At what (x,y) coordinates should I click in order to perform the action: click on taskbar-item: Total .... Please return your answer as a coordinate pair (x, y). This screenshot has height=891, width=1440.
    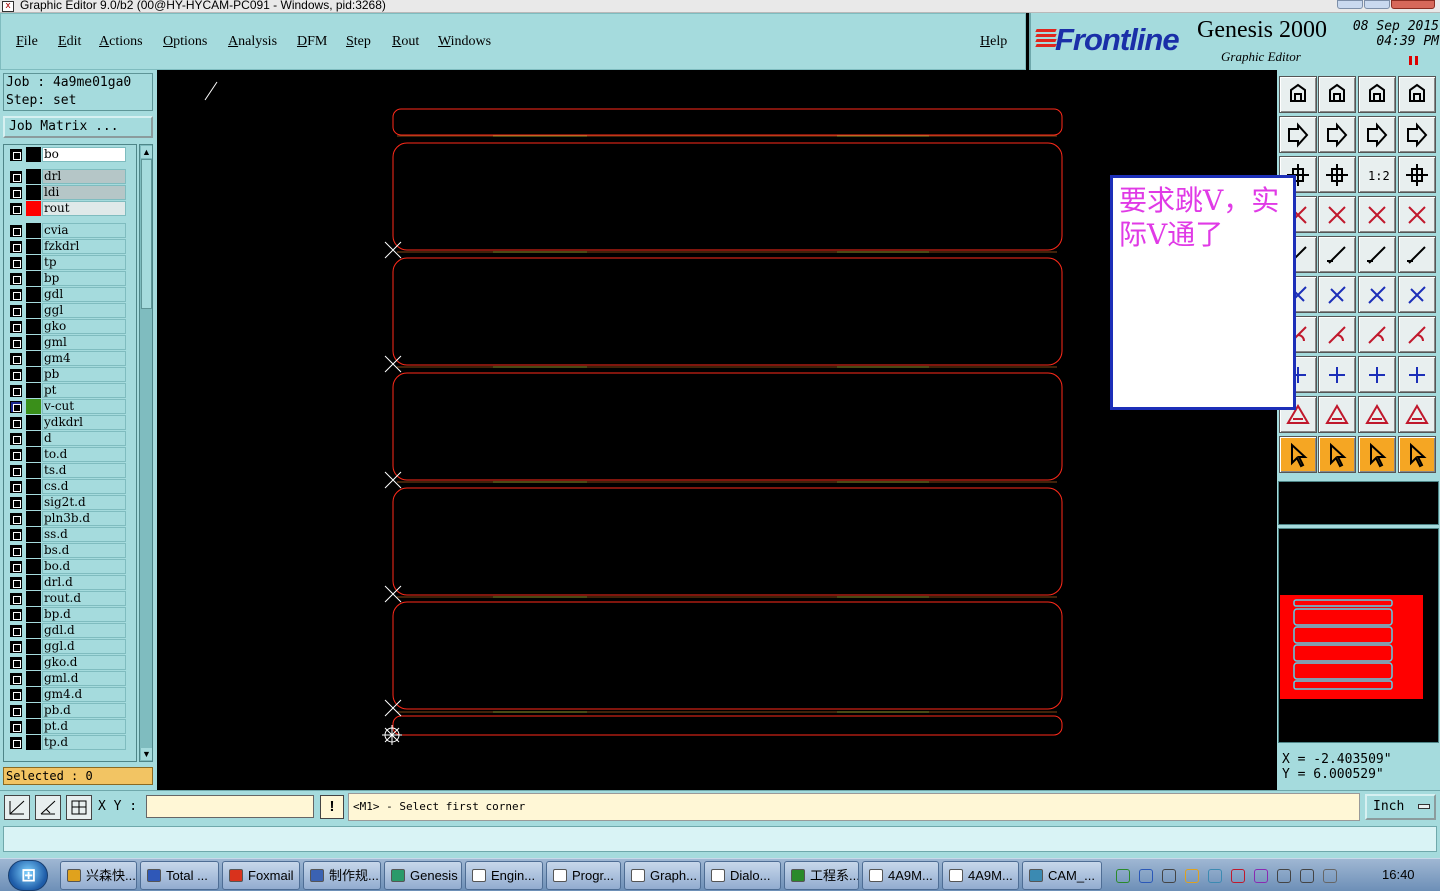
    Looking at the image, I should click on (179, 875).